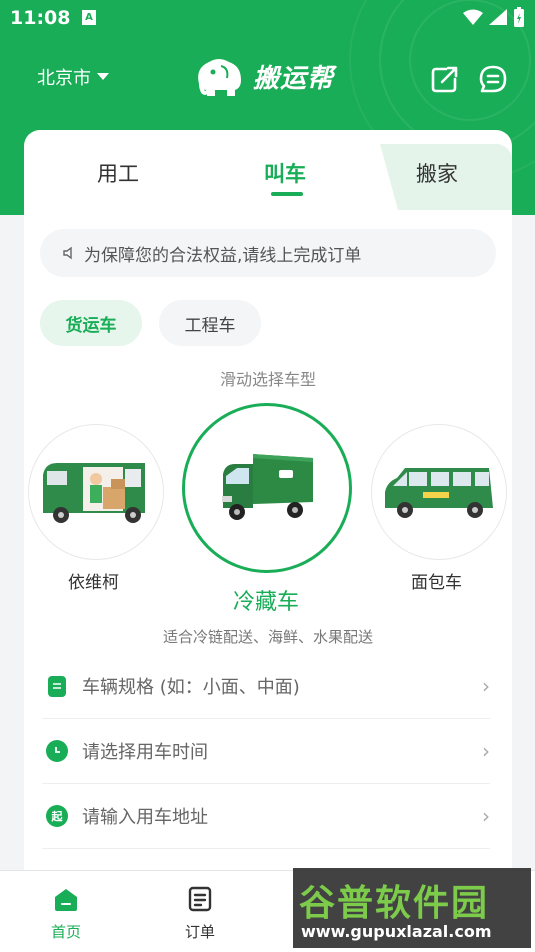 This screenshot has width=535, height=952. I want to click on list-icon, so click(57, 686).